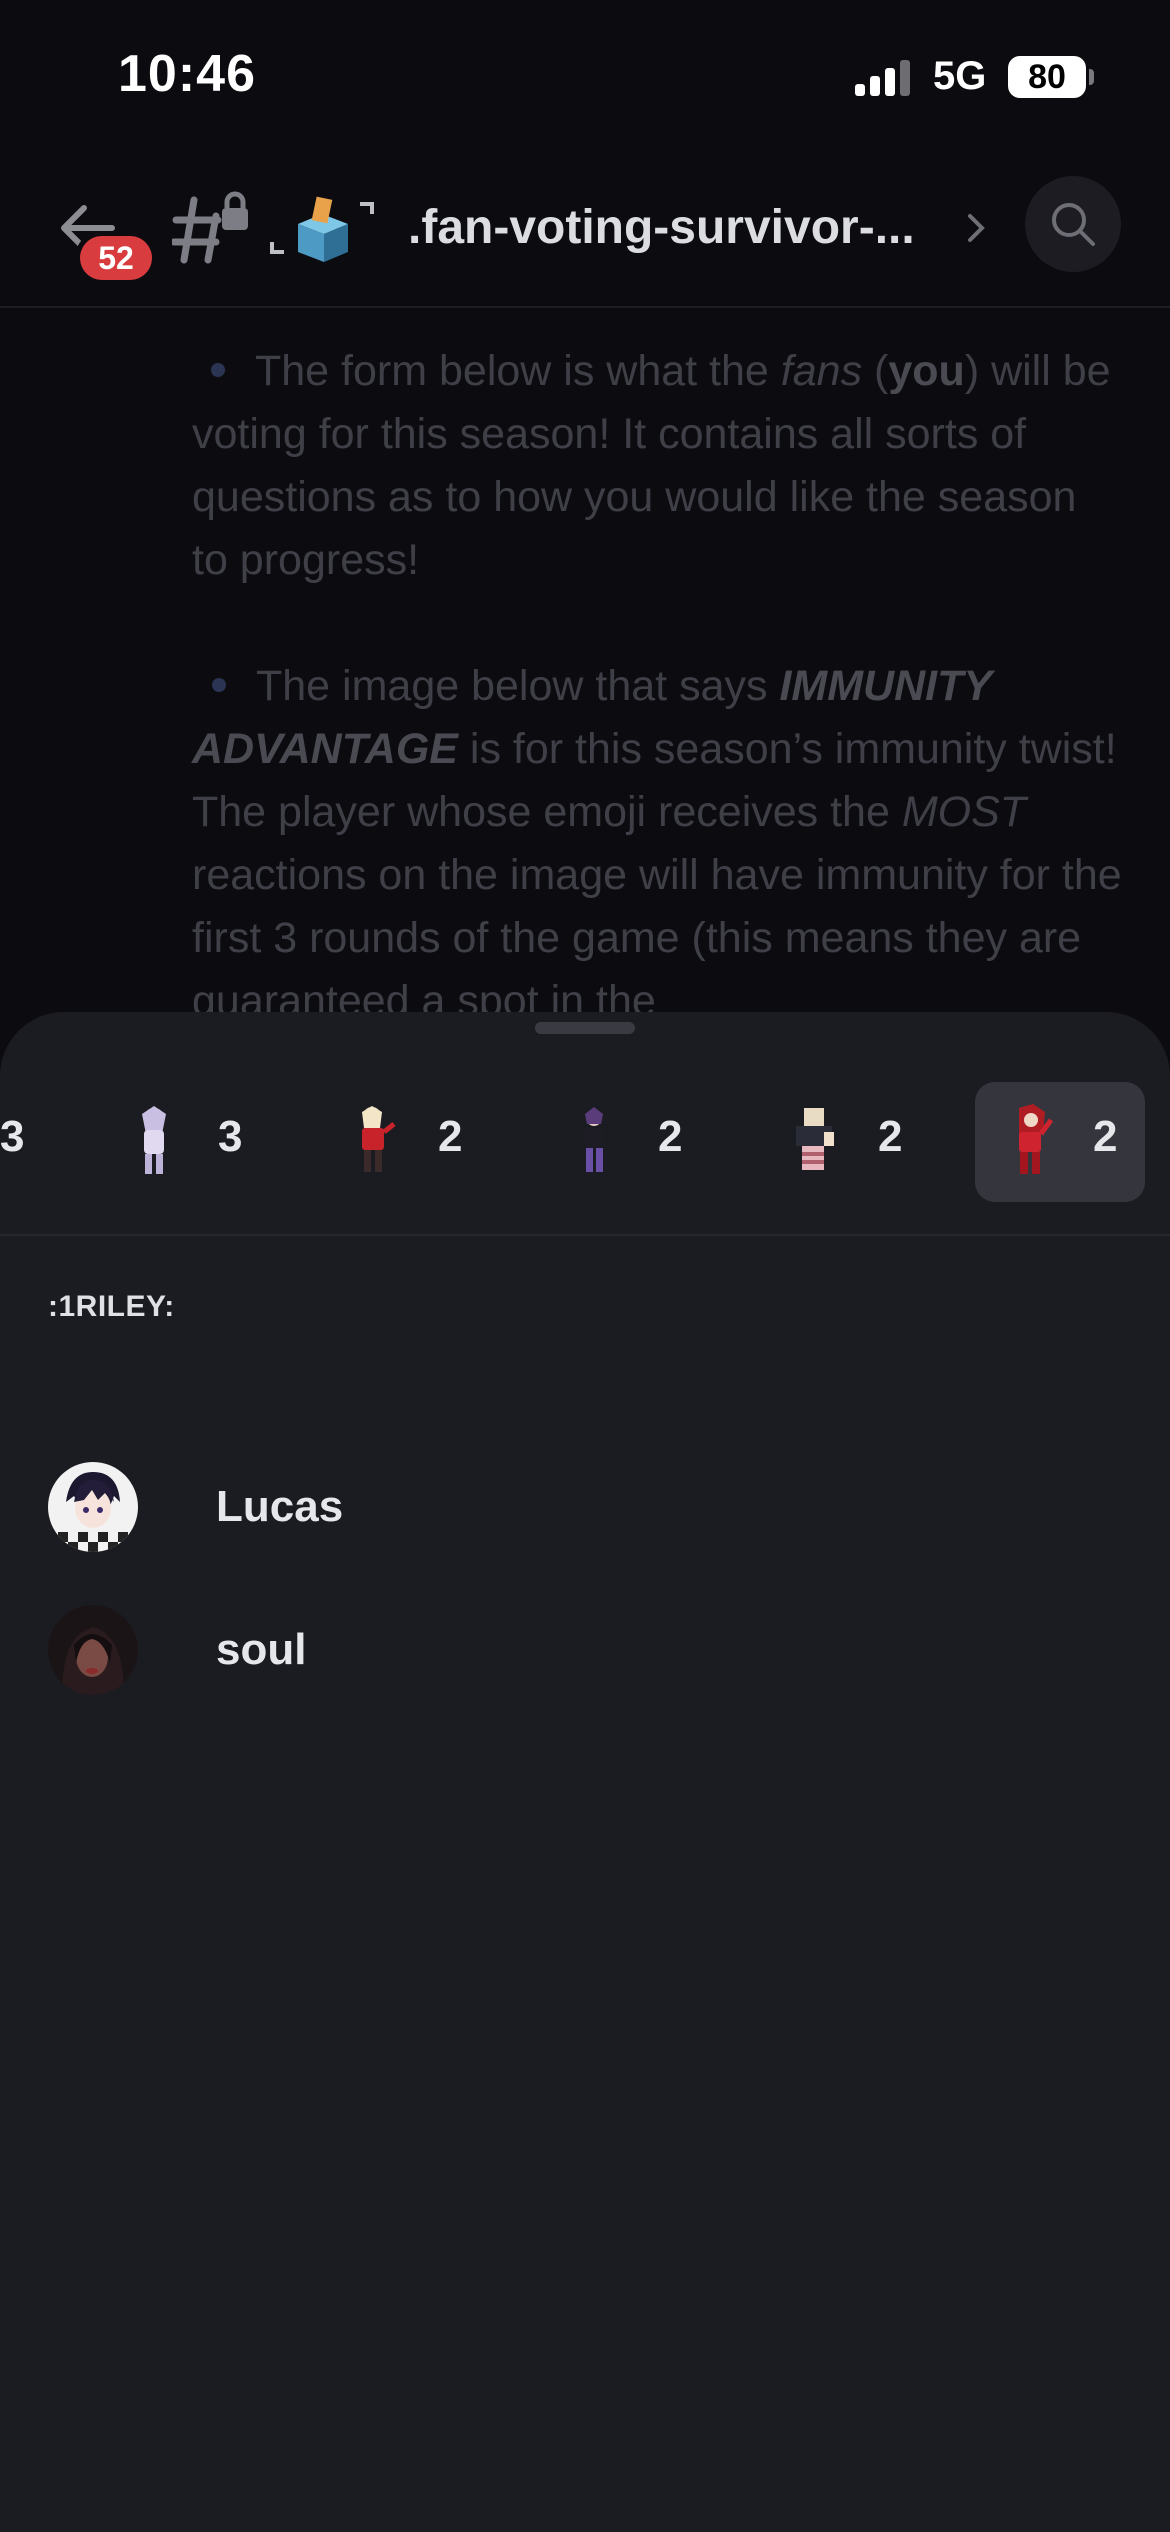 This screenshot has width=1170, height=2532. What do you see at coordinates (379, 1139) in the screenshot?
I see `red-dress-avatar-emoji` at bounding box center [379, 1139].